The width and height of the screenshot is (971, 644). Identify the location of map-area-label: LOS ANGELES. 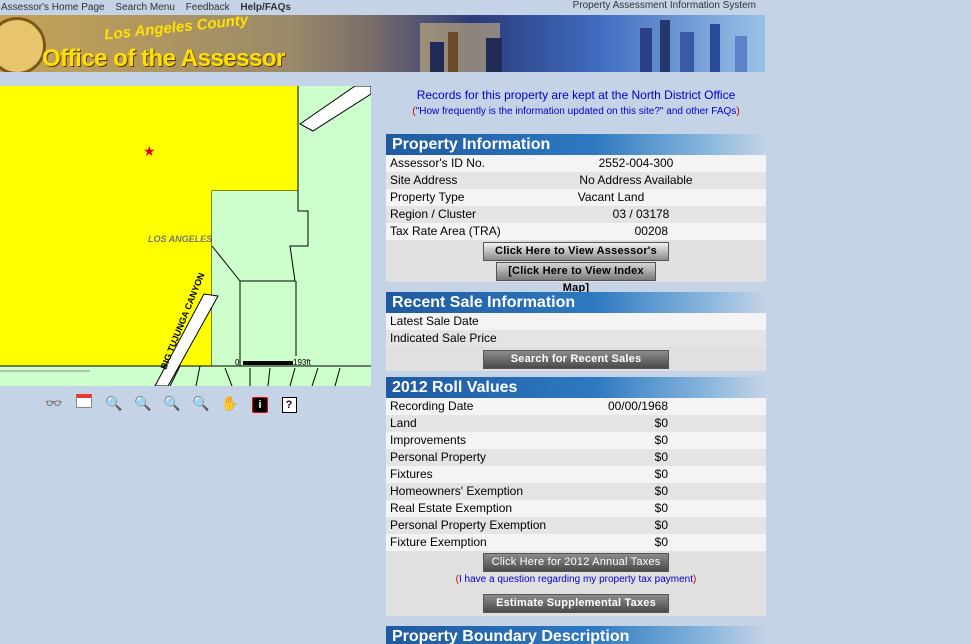
(180, 239).